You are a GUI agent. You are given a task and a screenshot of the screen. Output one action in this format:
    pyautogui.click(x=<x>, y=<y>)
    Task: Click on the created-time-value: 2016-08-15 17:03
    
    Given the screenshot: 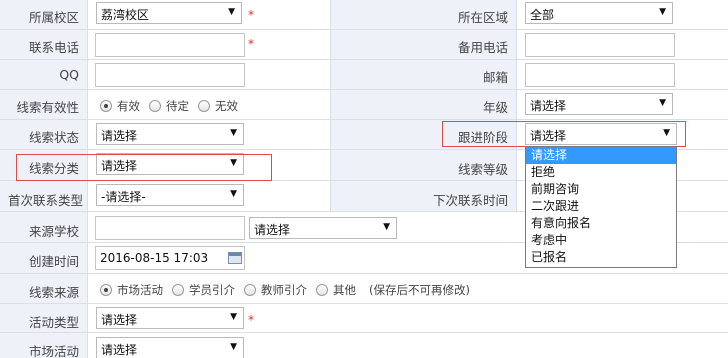 What is the action you would take?
    pyautogui.click(x=154, y=258)
    